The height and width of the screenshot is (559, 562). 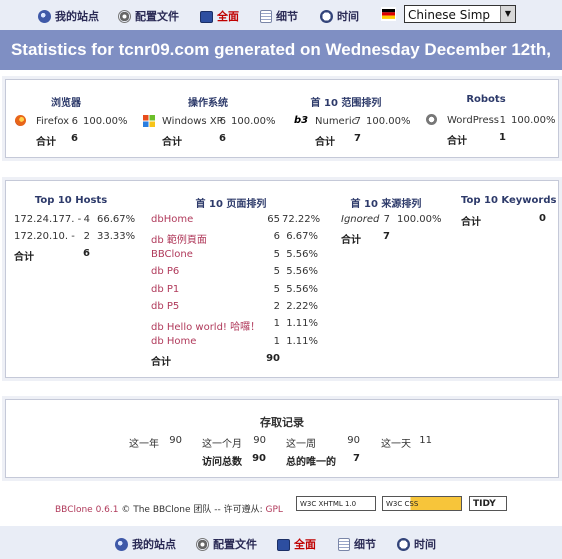 What do you see at coordinates (276, 236) in the screenshot?
I see `page-count: 6` at bounding box center [276, 236].